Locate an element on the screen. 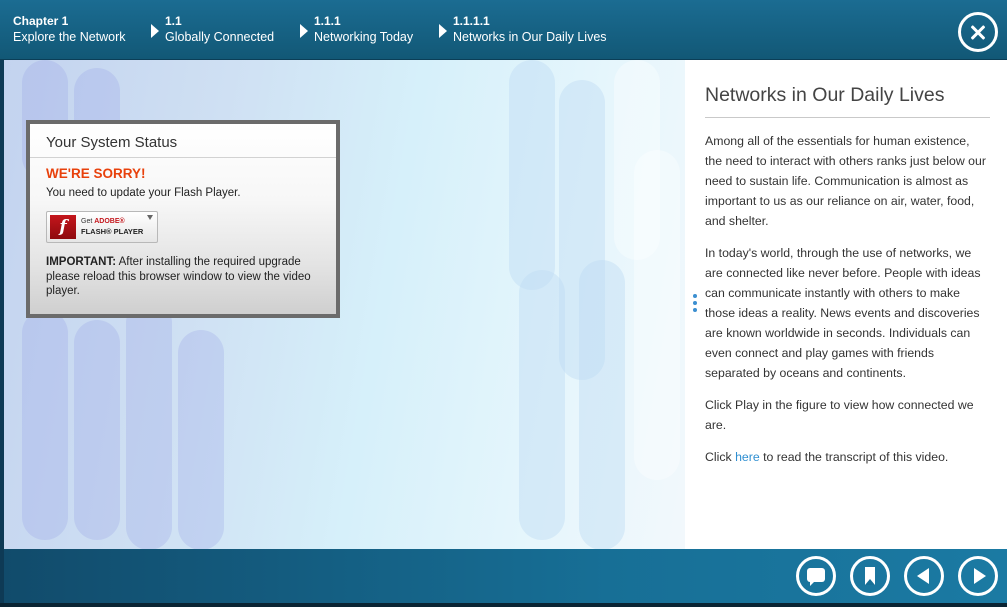  breadcrumb-number: 1.1.1.1 is located at coordinates (471, 21).